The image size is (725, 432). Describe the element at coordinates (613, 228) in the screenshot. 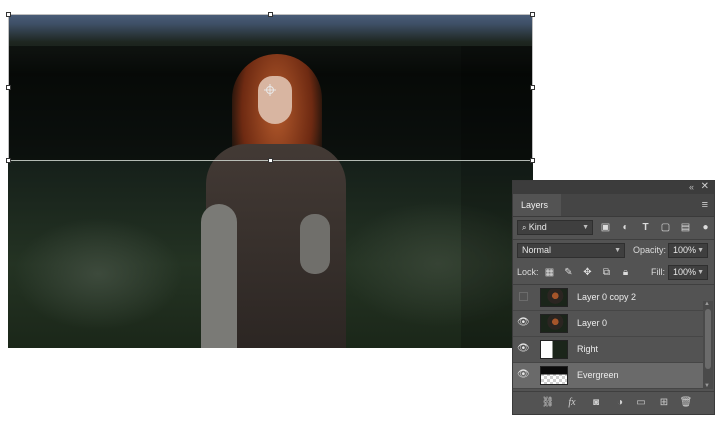

I see `filter-row: ⌕ Kind ▼ ▣ ◐ T ▢ ▤ ●` at that location.